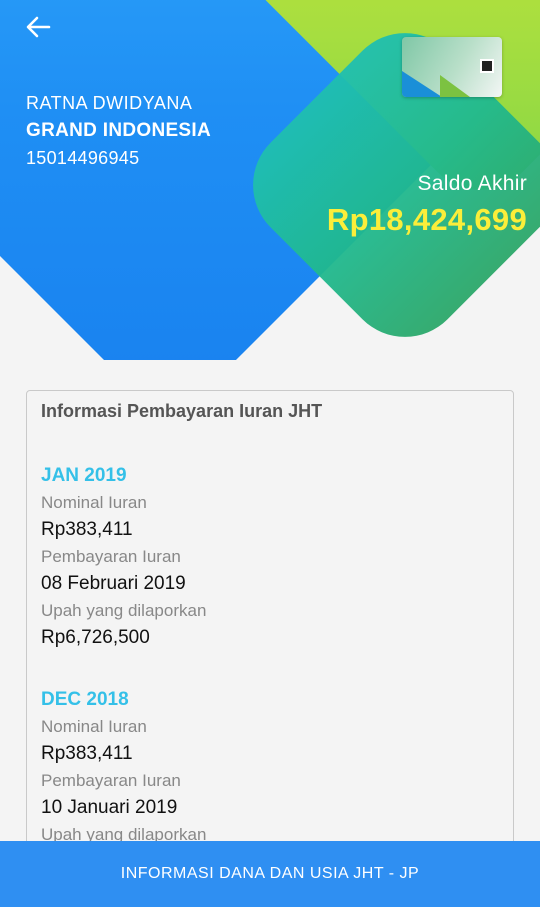 The width and height of the screenshot is (540, 907). What do you see at coordinates (109, 103) in the screenshot?
I see `member-name: RATNA DWIDYANA` at bounding box center [109, 103].